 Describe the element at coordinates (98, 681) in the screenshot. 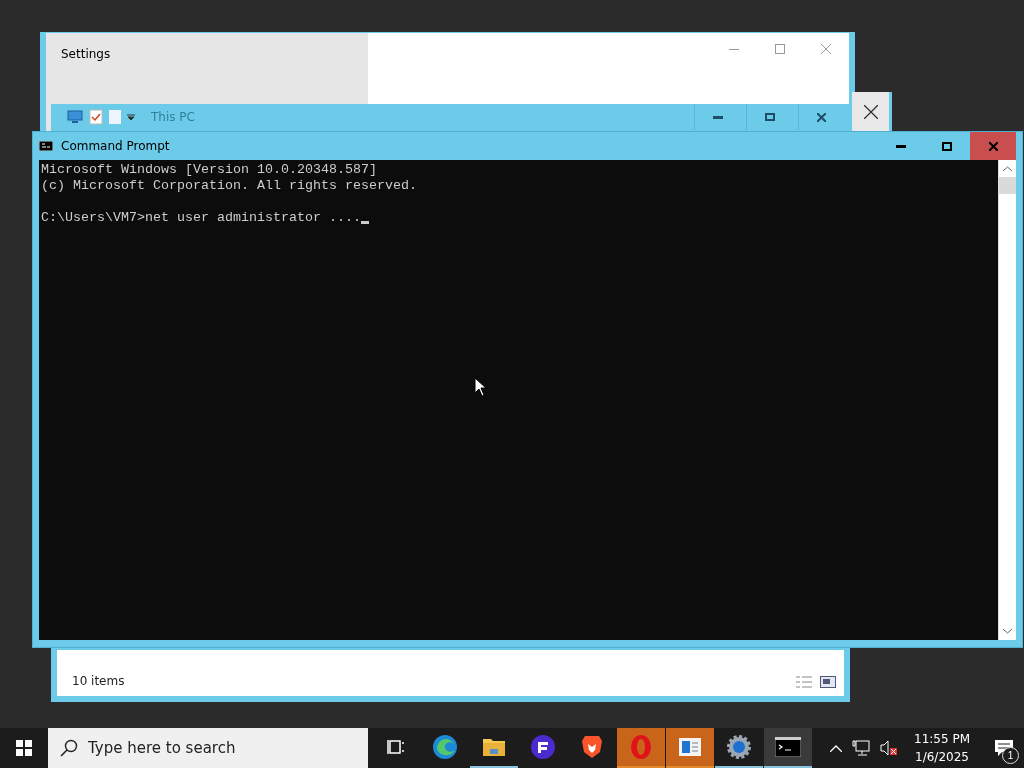

I see `item-count: 10 items` at that location.